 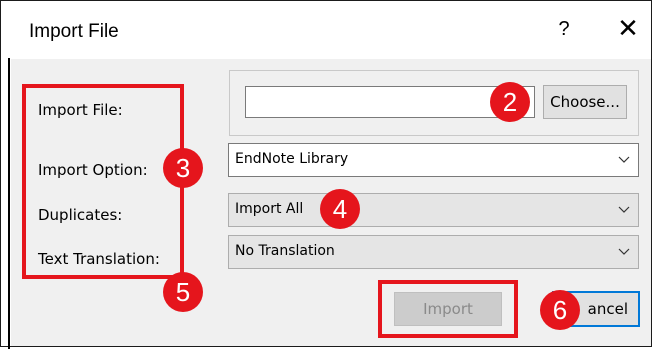 I want to click on annotation-badge-3: 3, so click(x=183, y=168).